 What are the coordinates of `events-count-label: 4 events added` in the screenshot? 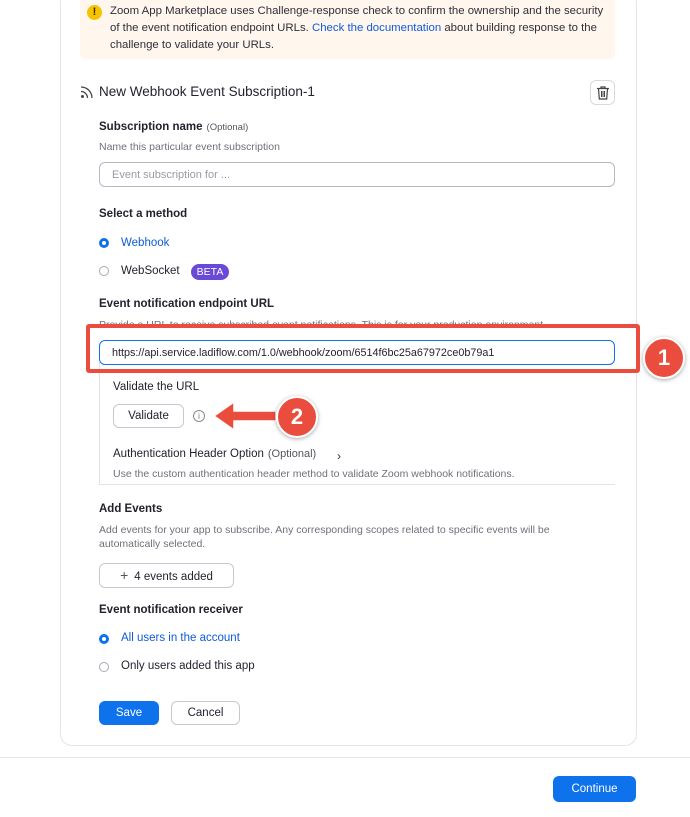 It's located at (173, 577).